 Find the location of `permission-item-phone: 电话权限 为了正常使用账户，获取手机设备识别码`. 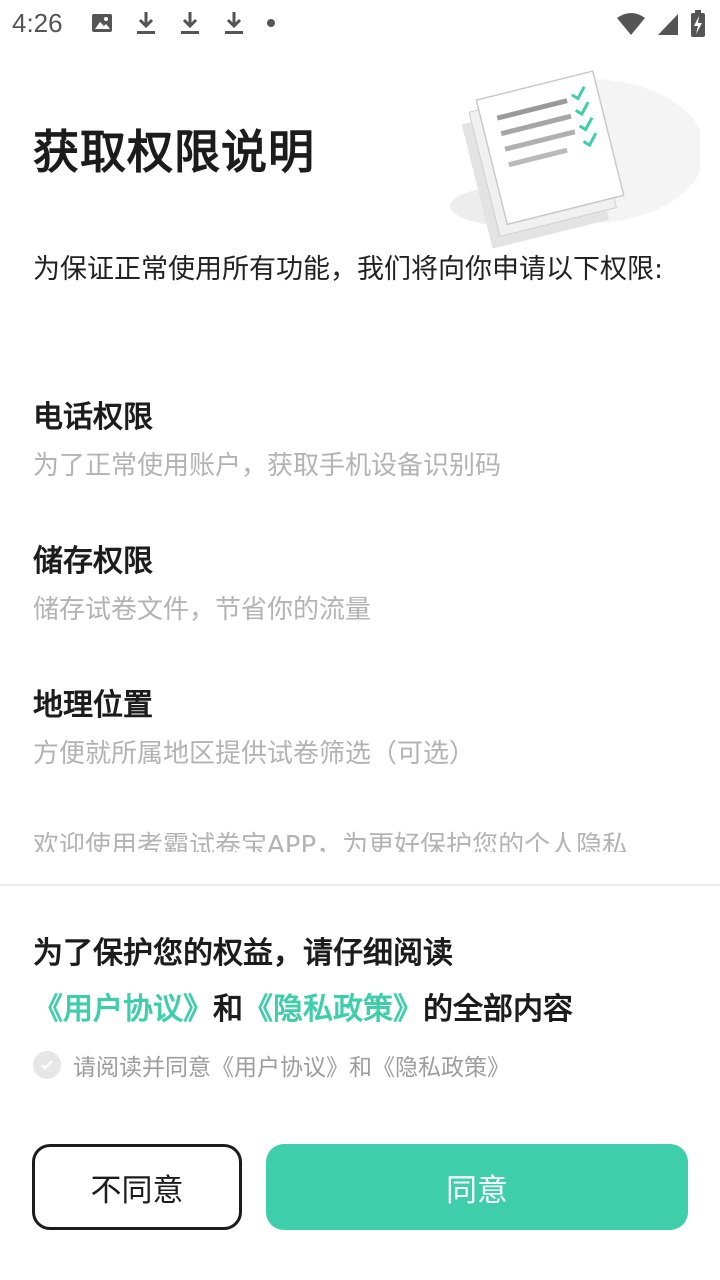

permission-item-phone: 电话权限 为了正常使用账户，获取手机设备识别码 is located at coordinates (358, 442).